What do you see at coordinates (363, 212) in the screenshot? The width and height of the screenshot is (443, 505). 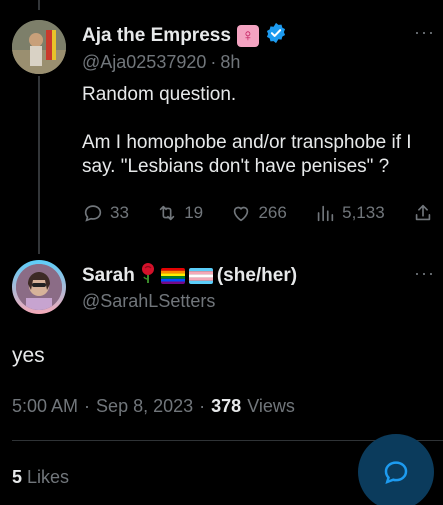 I see `view-count: 5,133` at bounding box center [363, 212].